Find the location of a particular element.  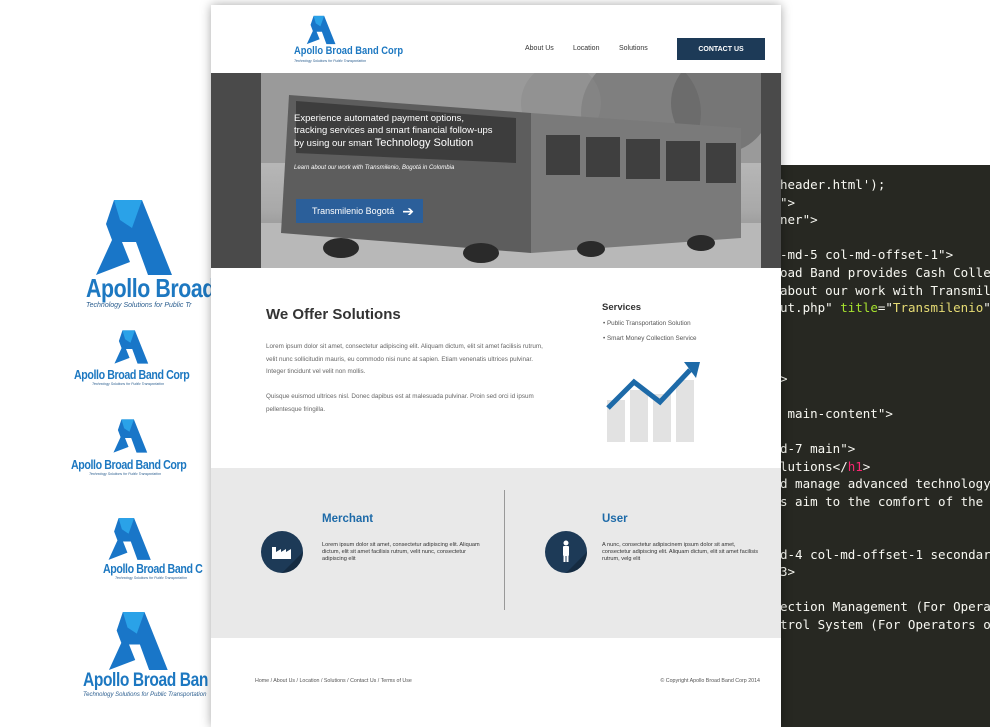

code-line: ut.php" title="Transmilenio" is located at coordinates (885, 308).